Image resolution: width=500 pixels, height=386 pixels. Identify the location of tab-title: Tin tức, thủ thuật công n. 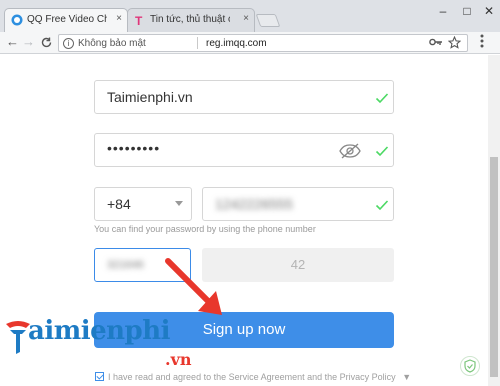
(190, 19).